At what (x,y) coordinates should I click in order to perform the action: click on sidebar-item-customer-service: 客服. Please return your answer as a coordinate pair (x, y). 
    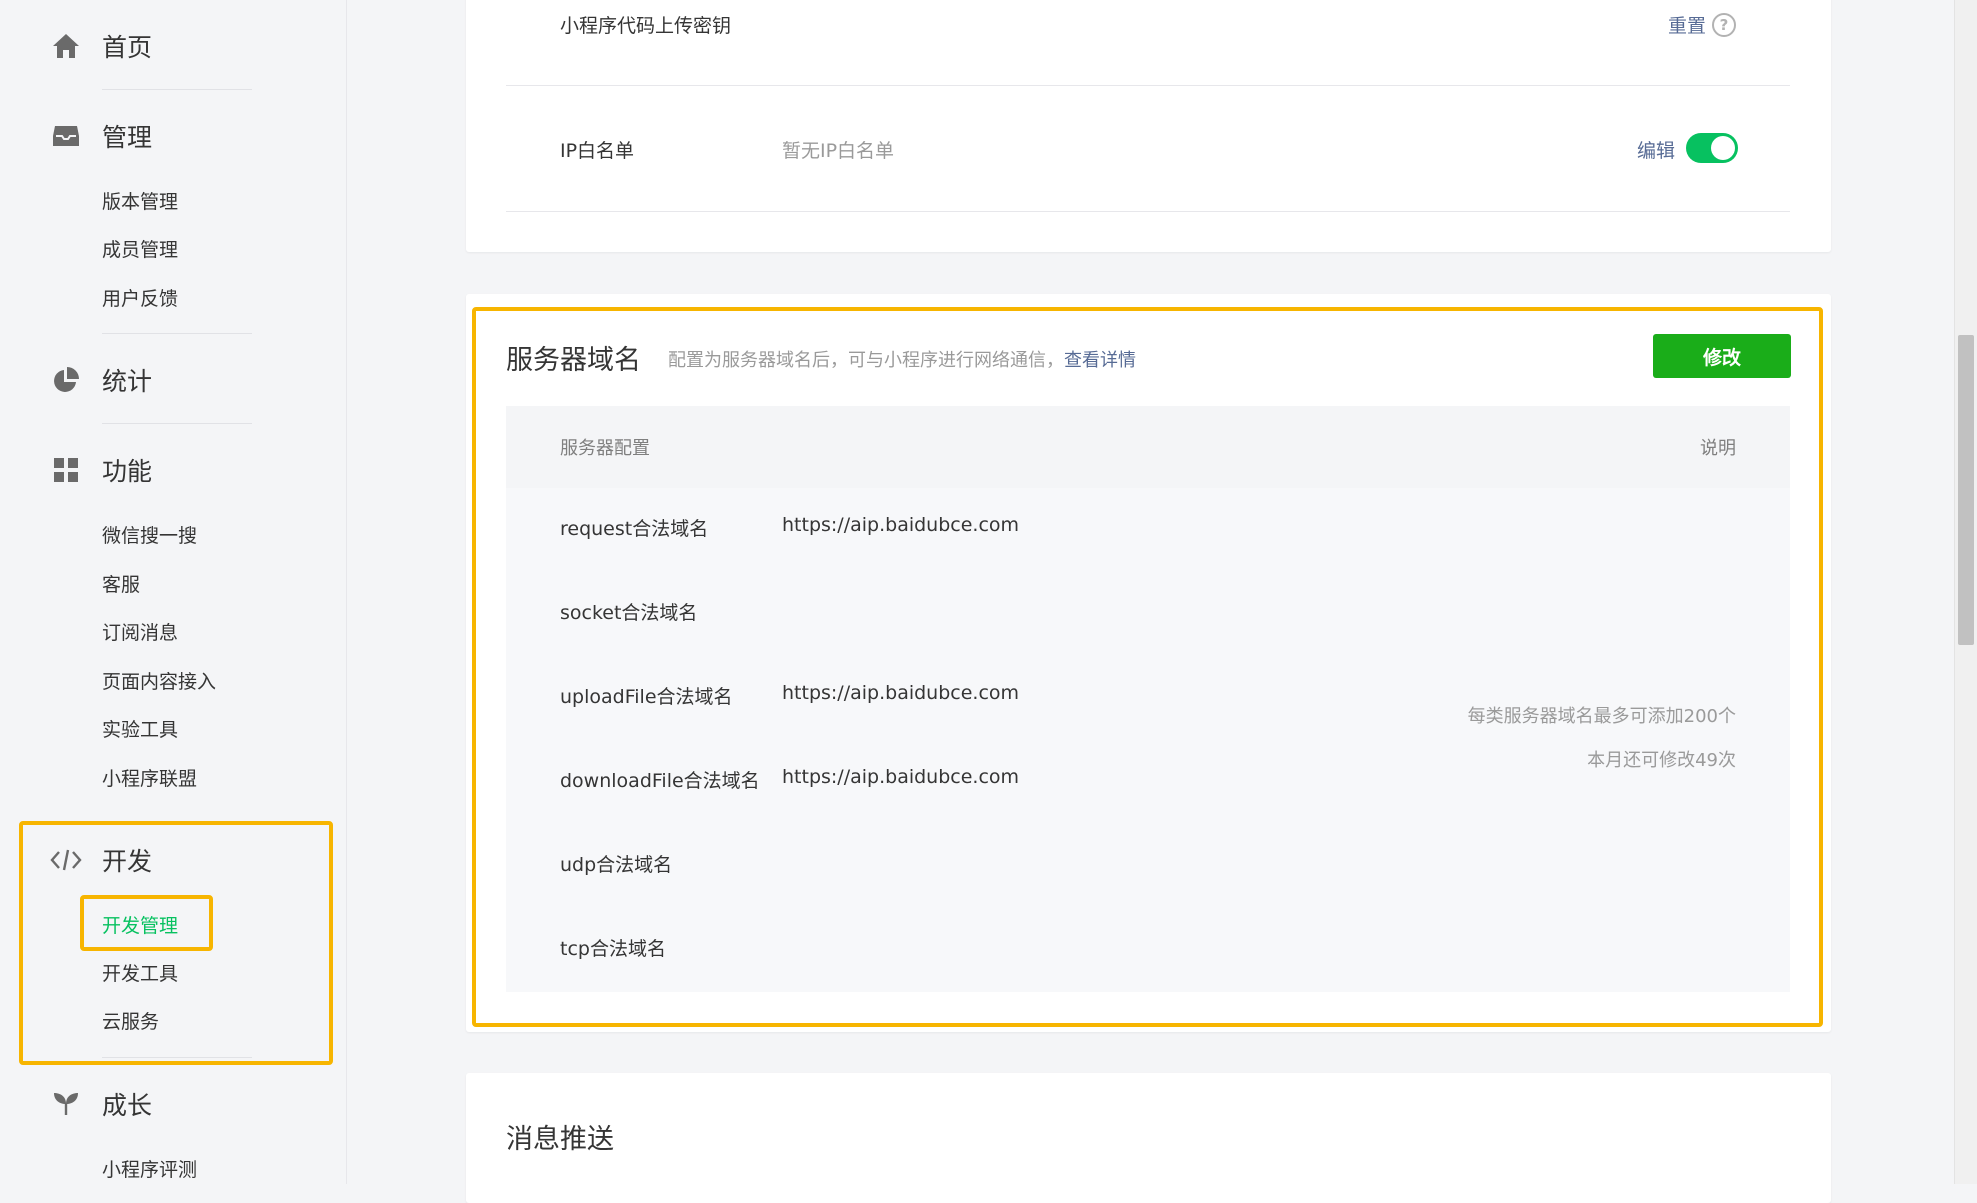
    Looking at the image, I should click on (121, 585).